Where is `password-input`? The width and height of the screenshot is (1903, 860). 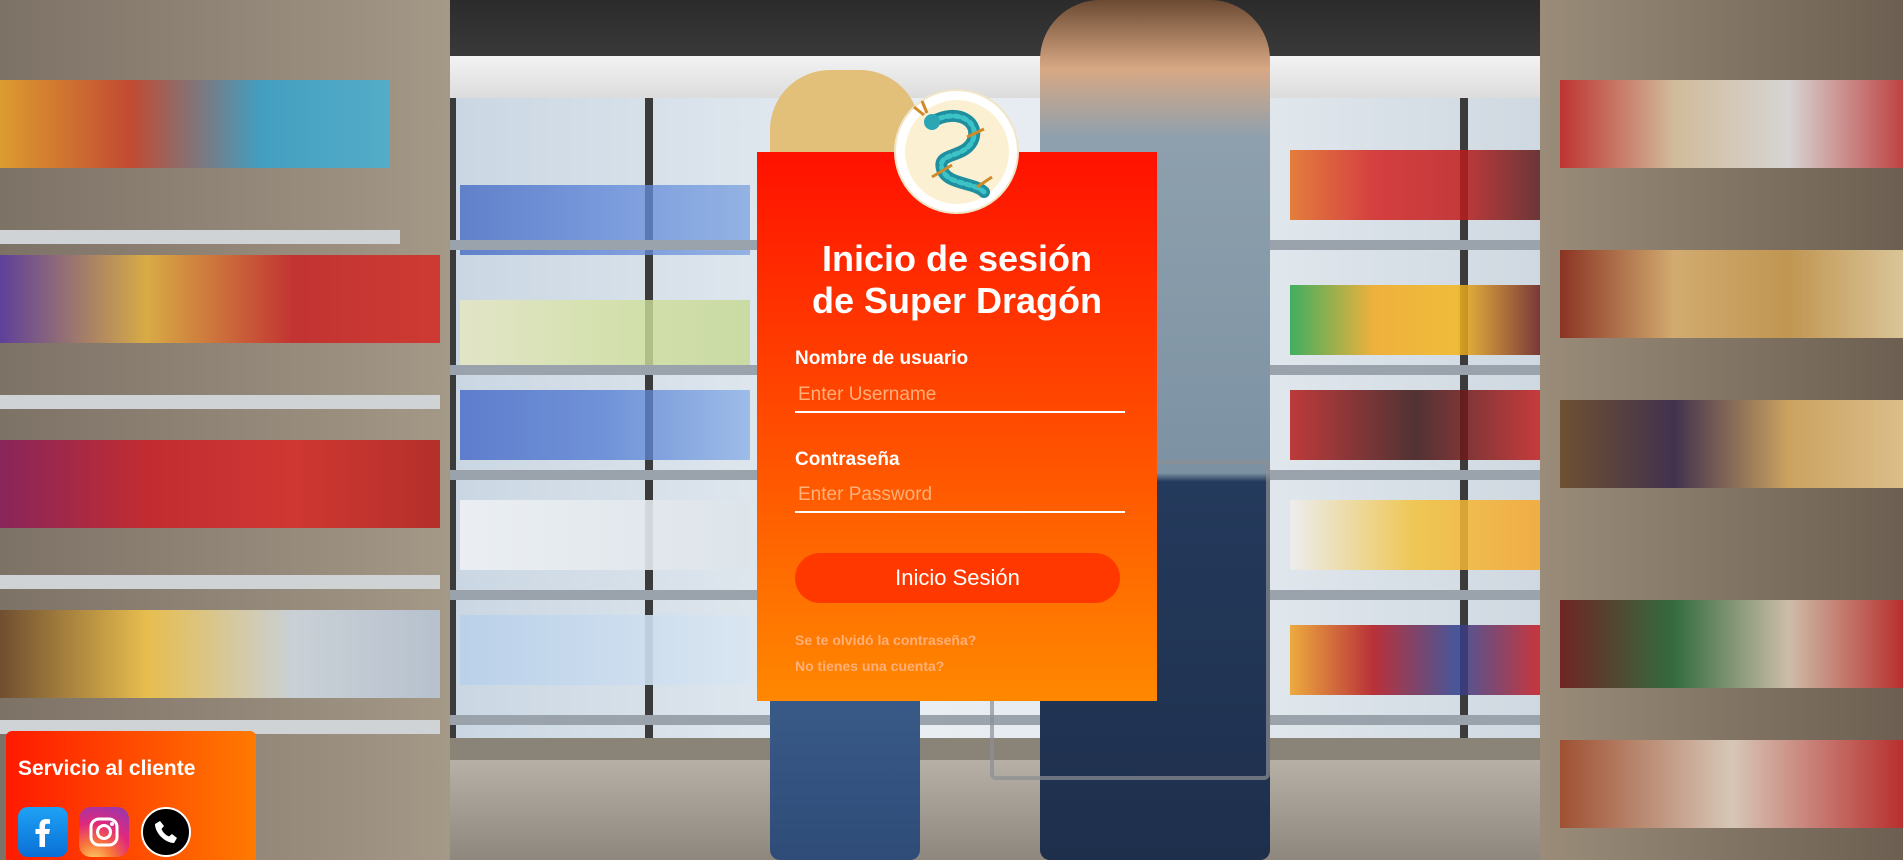 password-input is located at coordinates (960, 496).